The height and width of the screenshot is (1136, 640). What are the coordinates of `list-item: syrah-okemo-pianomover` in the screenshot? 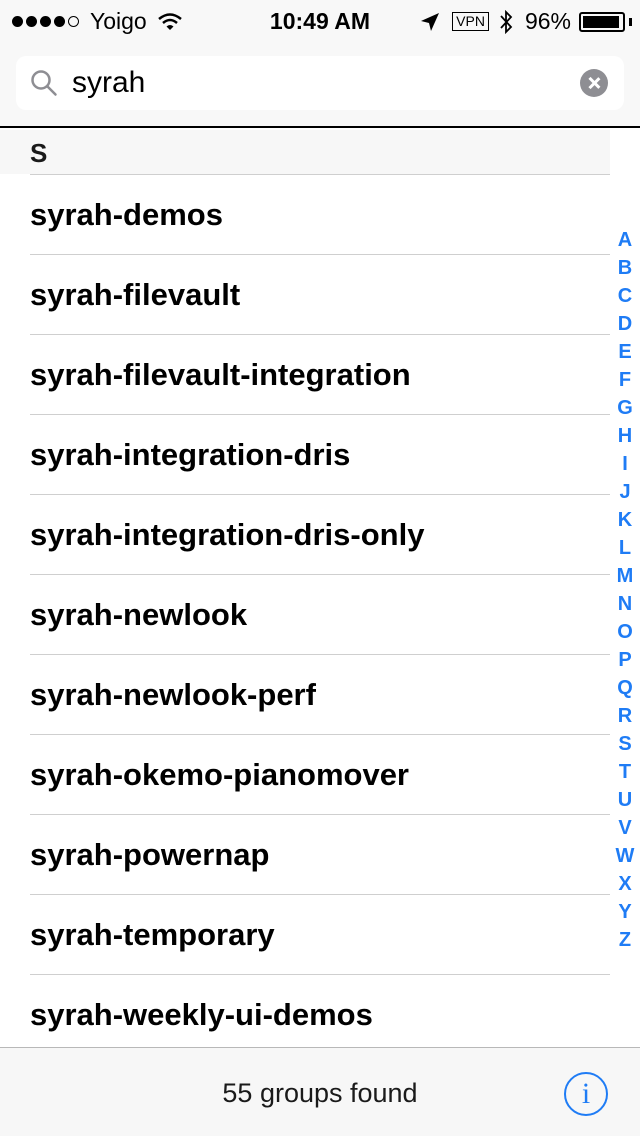 It's located at (320, 774).